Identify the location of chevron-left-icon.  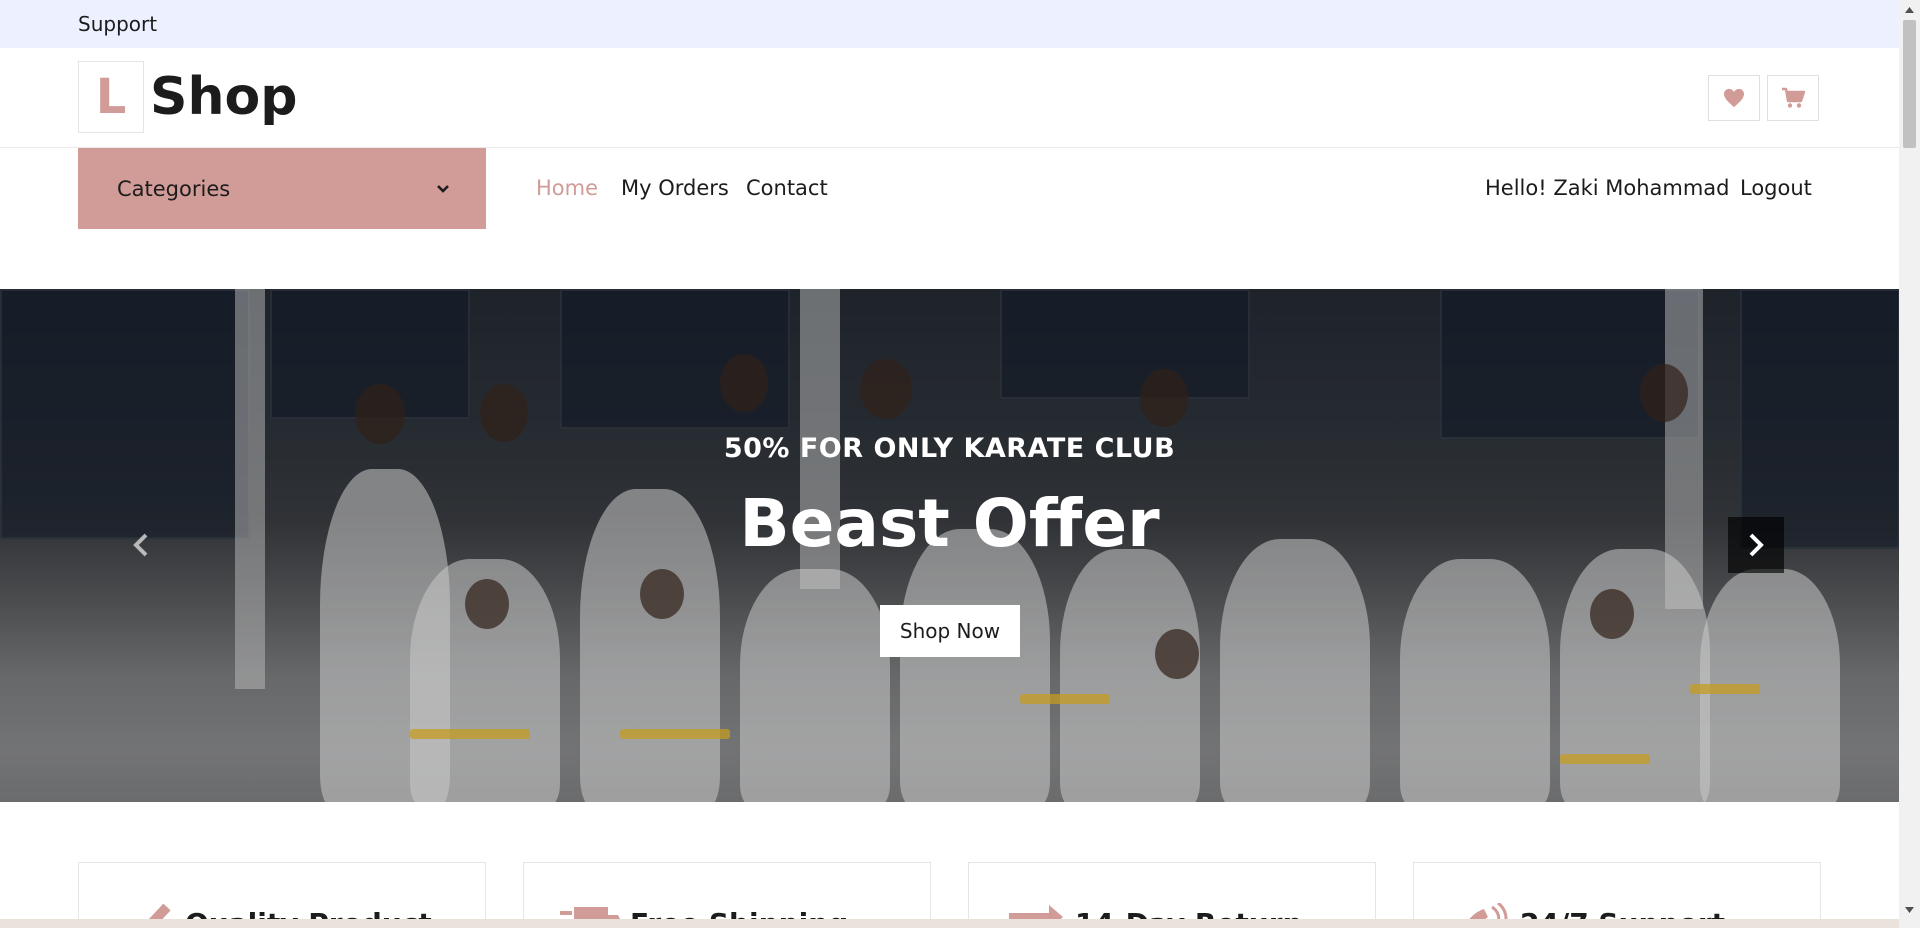
(140, 545).